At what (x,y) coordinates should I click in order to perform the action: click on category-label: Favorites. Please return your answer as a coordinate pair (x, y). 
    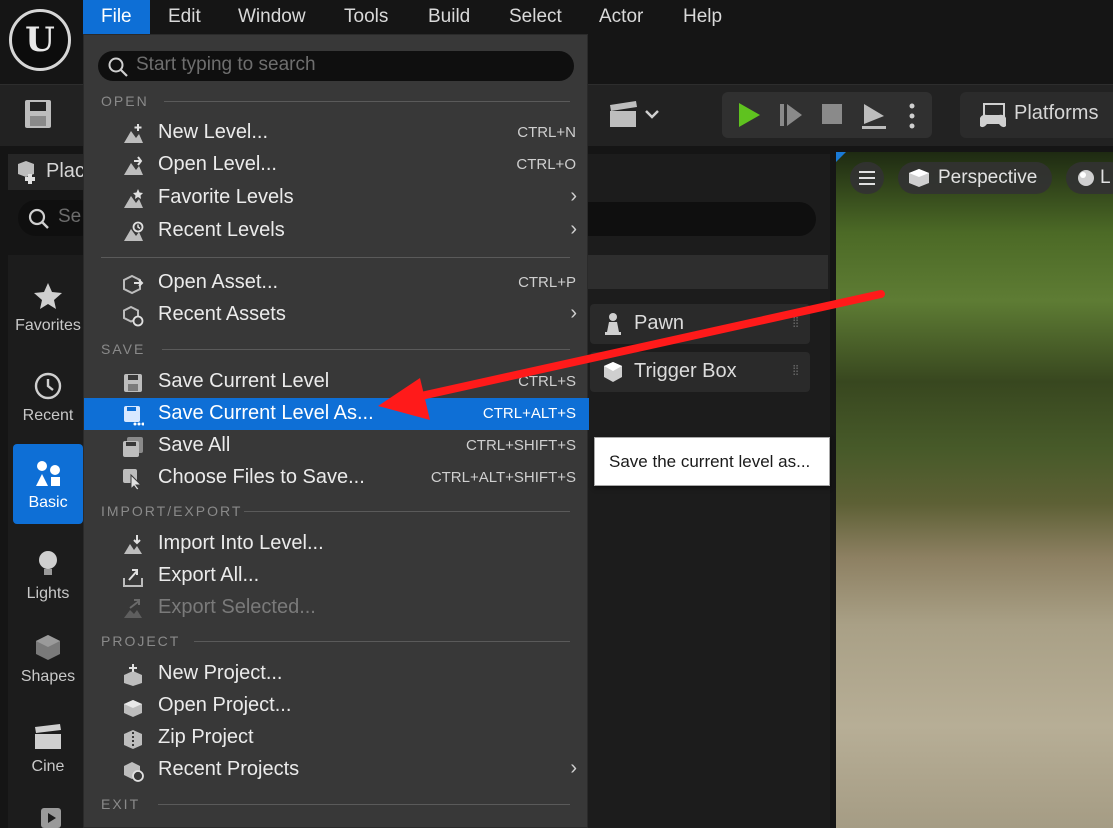
    Looking at the image, I should click on (48, 325).